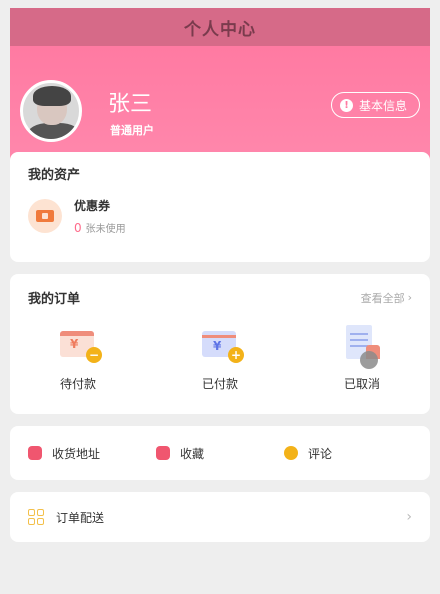 The width and height of the screenshot is (440, 594). I want to click on user-name: 张三, so click(130, 104).